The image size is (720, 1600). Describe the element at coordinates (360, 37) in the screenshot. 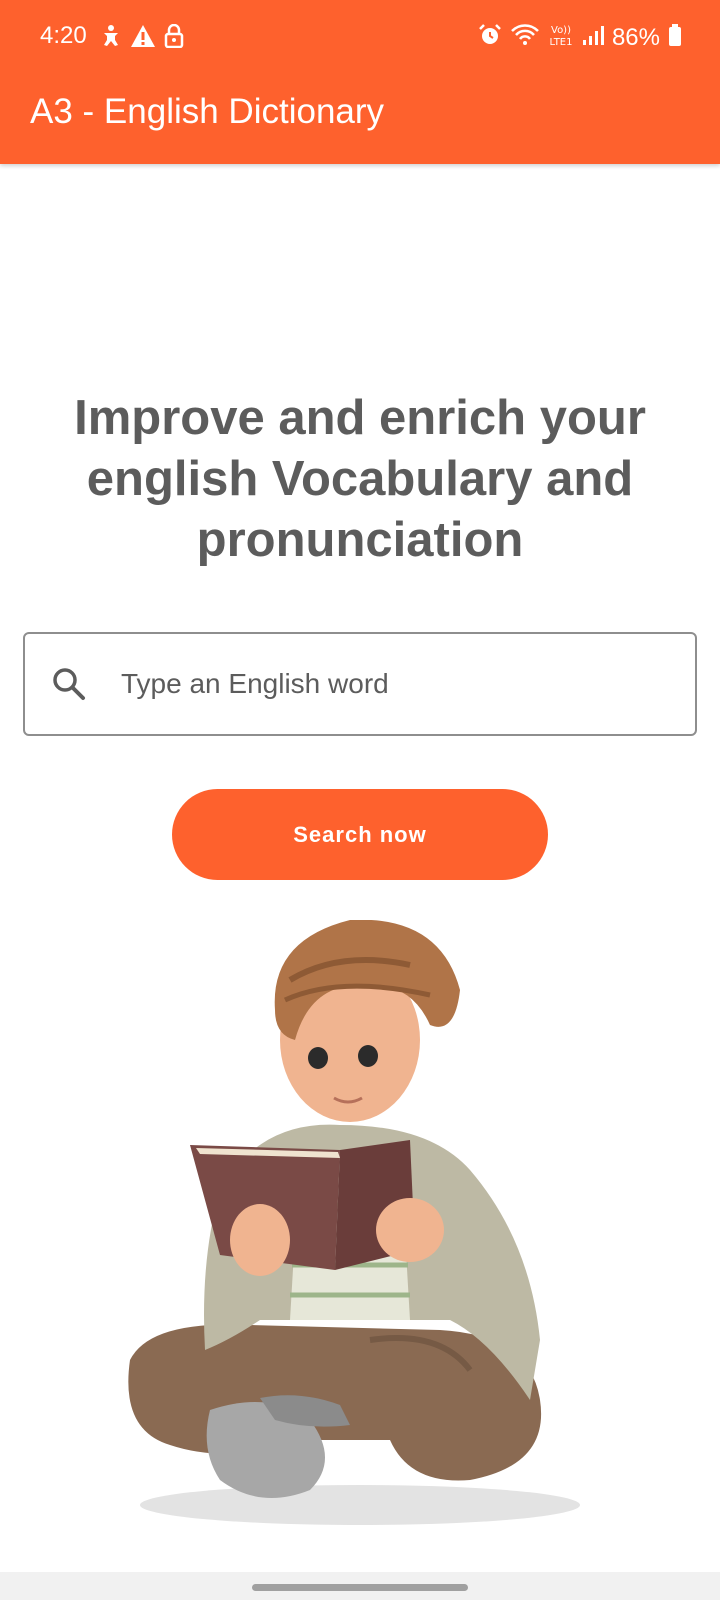

I see `status-bar: 4:20 Vo)) LTE1 86%` at that location.